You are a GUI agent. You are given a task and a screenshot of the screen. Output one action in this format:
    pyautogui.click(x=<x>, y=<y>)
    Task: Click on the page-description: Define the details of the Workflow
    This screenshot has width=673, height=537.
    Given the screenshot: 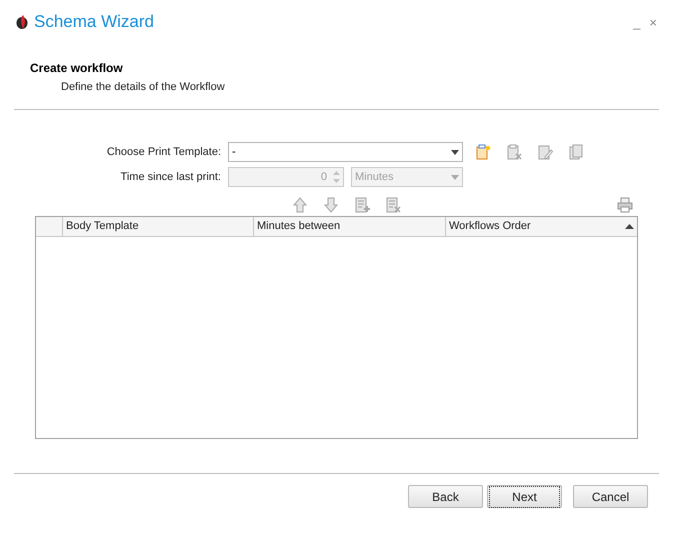 What is the action you would take?
    pyautogui.click(x=143, y=87)
    